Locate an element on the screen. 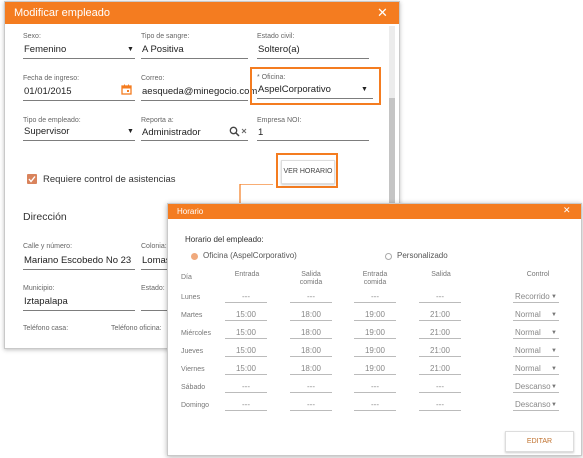 The height and width of the screenshot is (458, 583). reporta-a-value: Administrador is located at coordinates (171, 132).